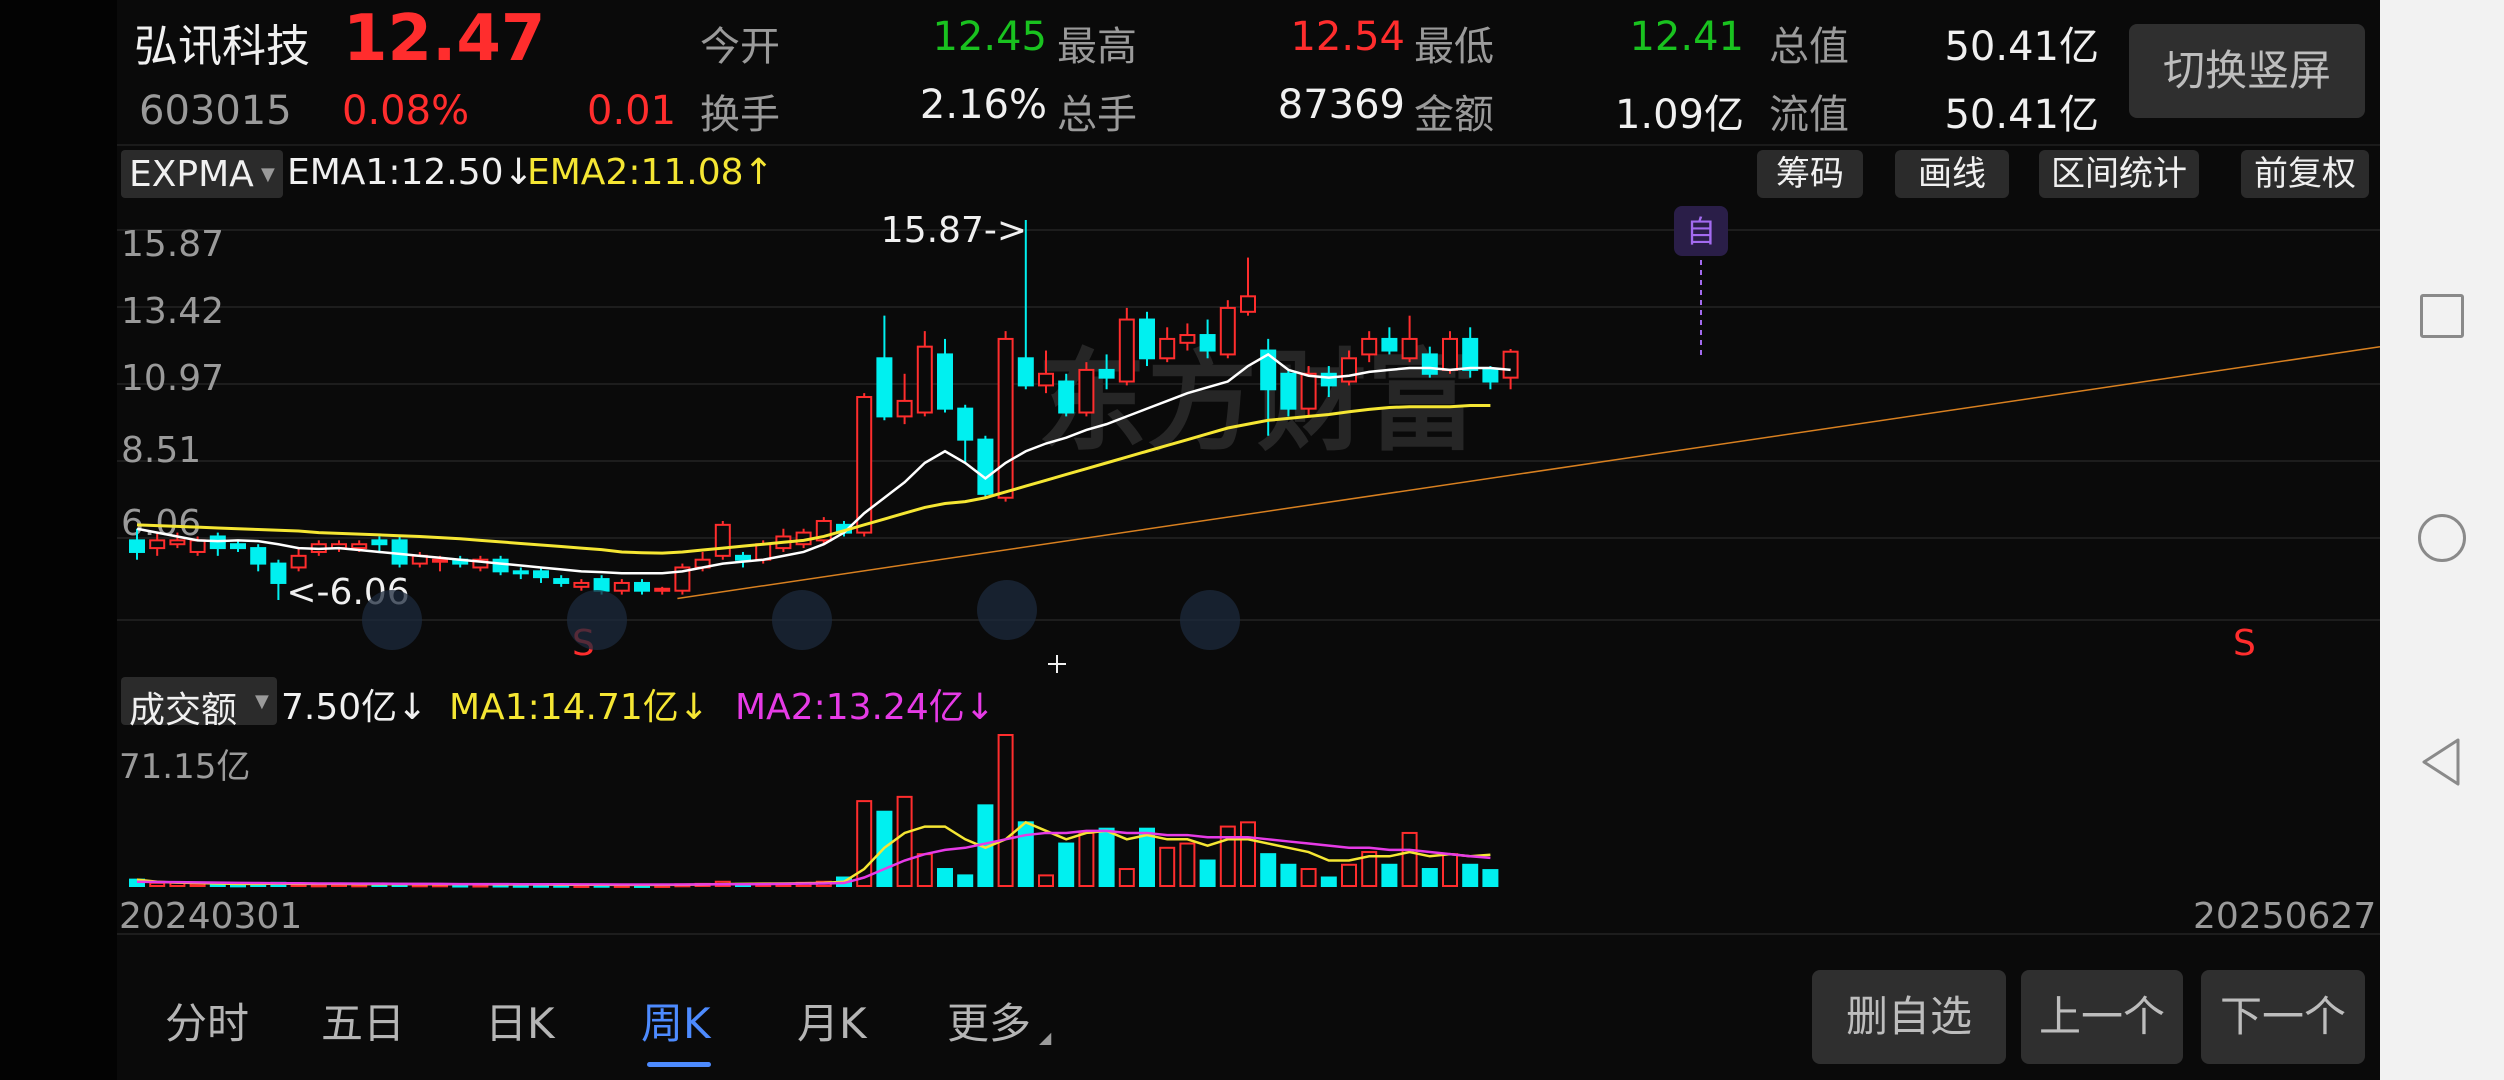  I want to click on left-margin, so click(58, 540).